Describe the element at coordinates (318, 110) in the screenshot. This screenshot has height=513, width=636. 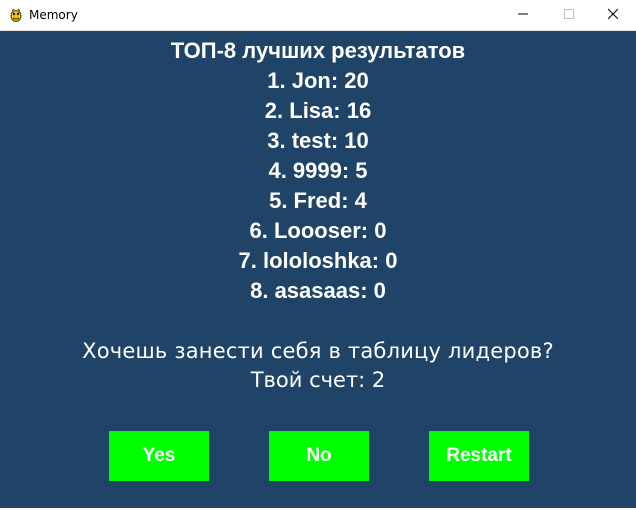
I see `leaderboard-entry: 2. Lisa: 16` at that location.